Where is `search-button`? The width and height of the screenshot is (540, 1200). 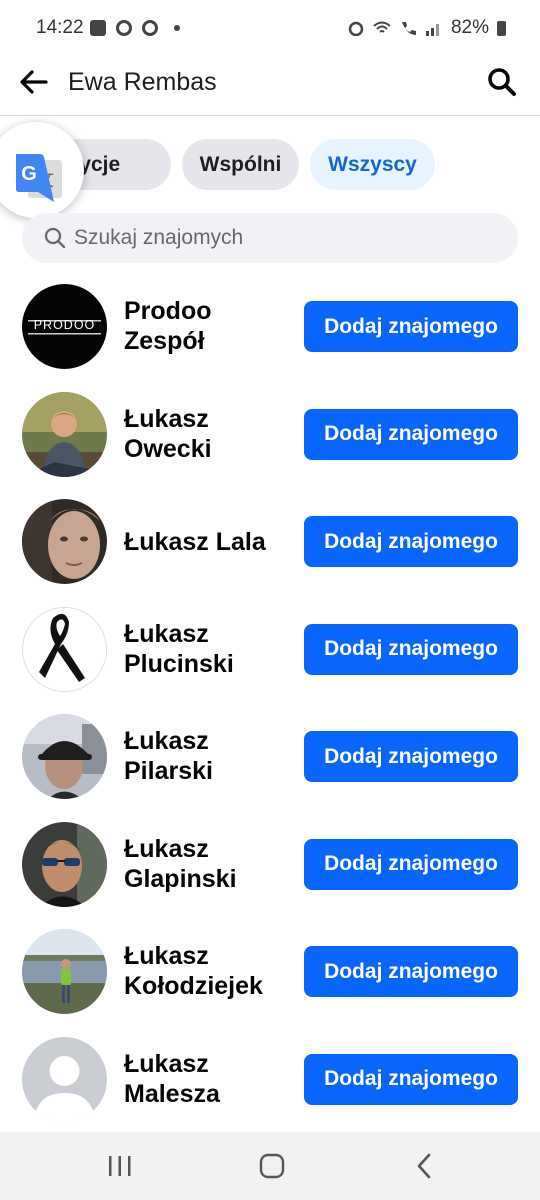
search-button is located at coordinates (502, 82).